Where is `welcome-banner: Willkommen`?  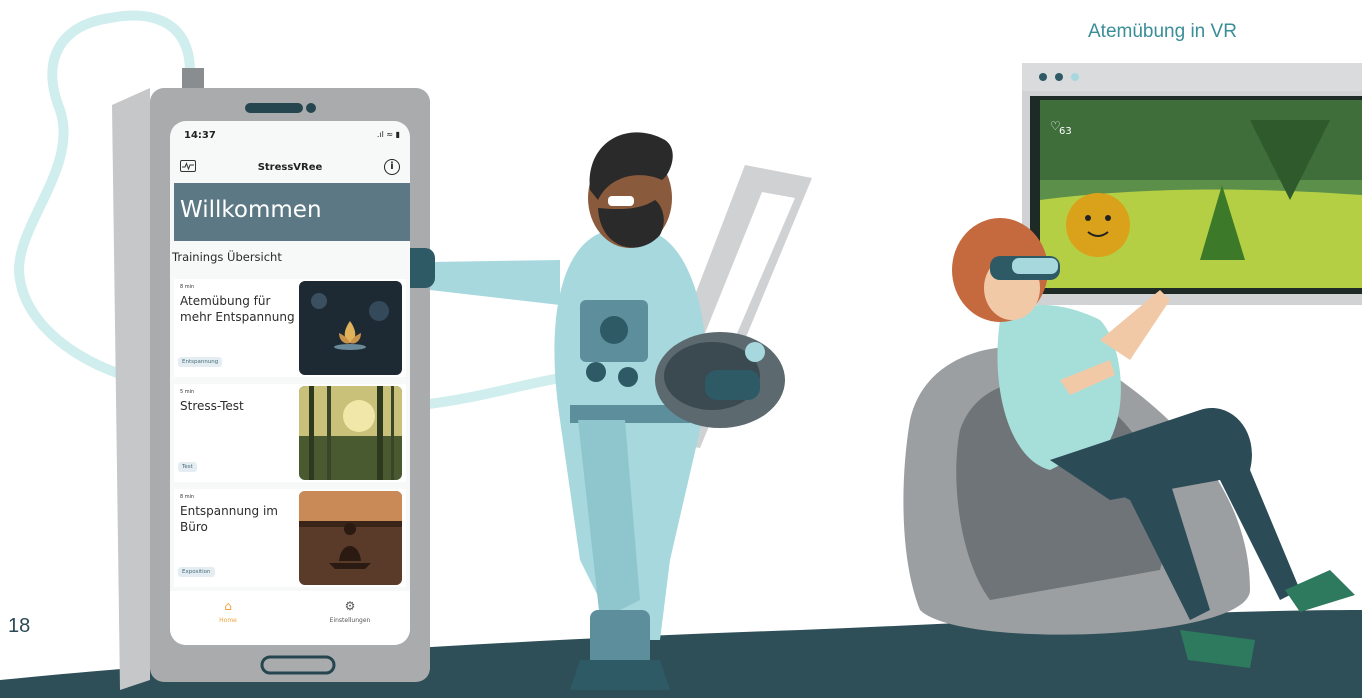
welcome-banner: Willkommen is located at coordinates (292, 212).